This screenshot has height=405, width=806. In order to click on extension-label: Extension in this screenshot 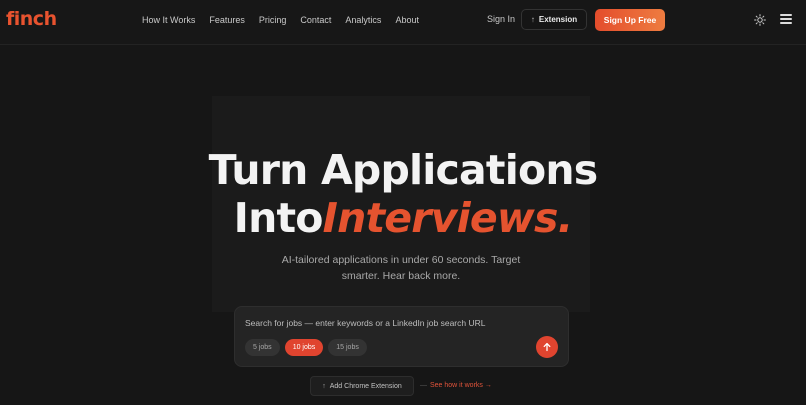, I will do `click(558, 19)`.